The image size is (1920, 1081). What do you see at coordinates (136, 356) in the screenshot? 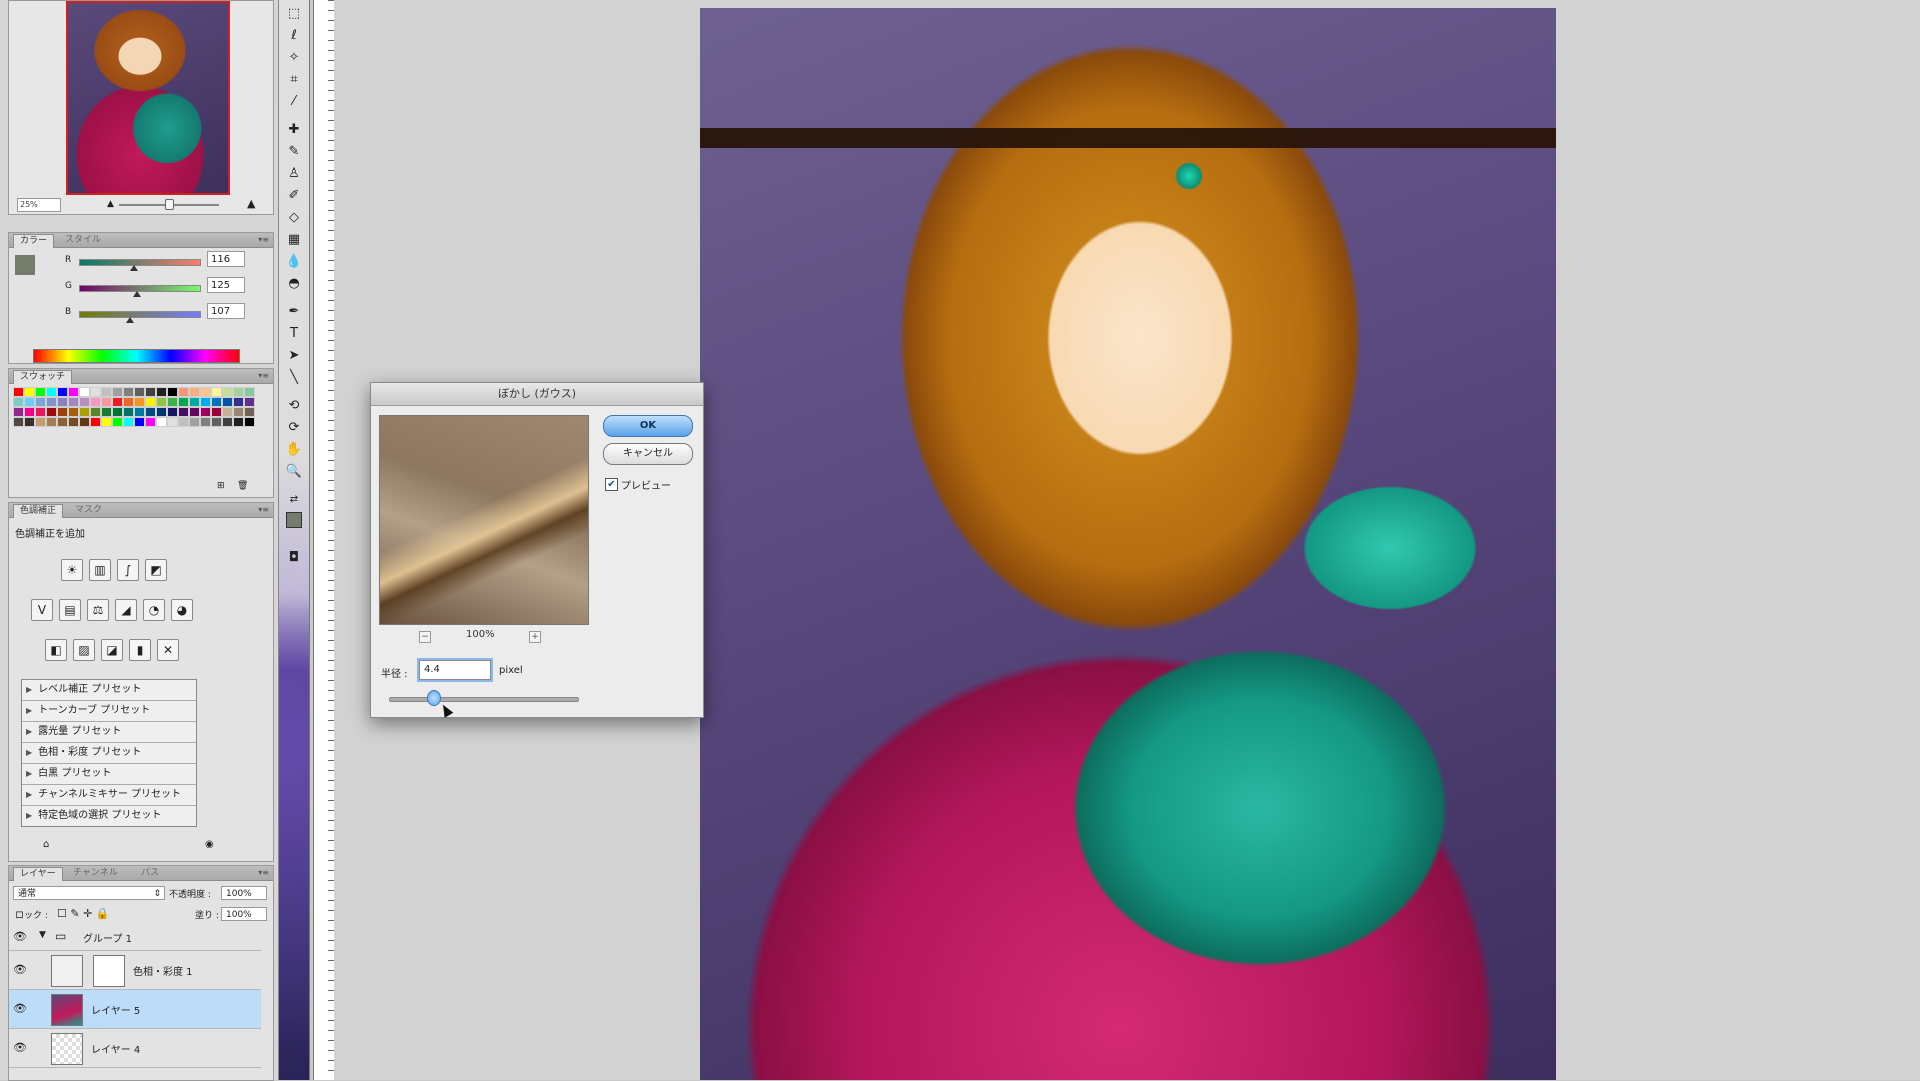
I see `color-spectrum-bar` at bounding box center [136, 356].